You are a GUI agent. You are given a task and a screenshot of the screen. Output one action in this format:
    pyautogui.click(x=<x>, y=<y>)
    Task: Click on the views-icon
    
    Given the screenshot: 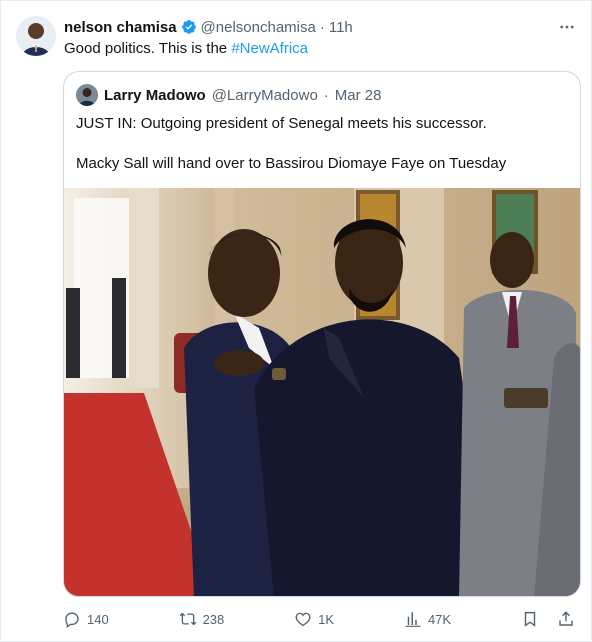 What is the action you would take?
    pyautogui.click(x=413, y=619)
    